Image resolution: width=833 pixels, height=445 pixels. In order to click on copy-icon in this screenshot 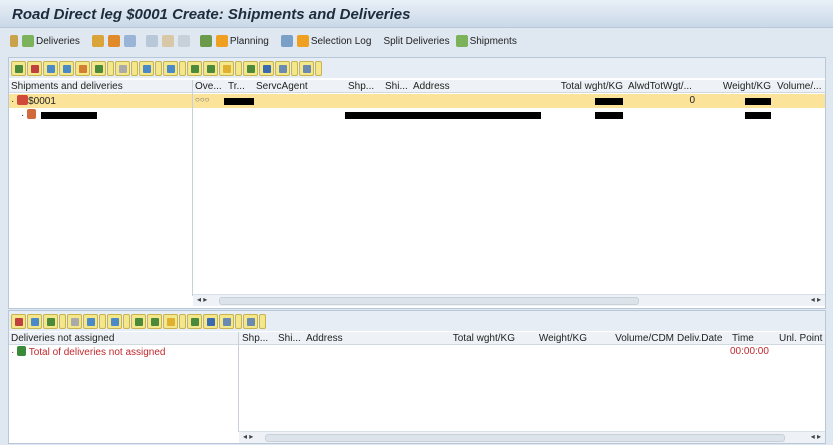, I will do `click(205, 41)`.